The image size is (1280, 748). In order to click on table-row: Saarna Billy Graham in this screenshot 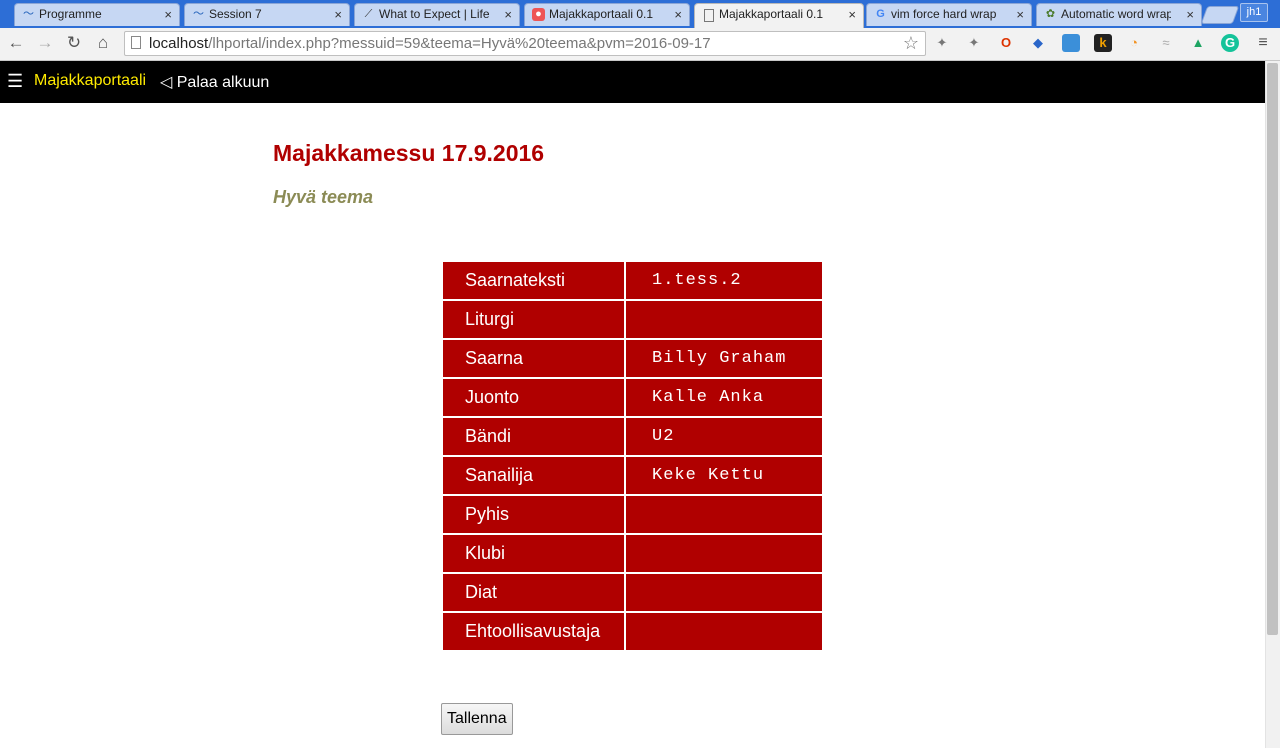, I will do `click(632, 358)`.